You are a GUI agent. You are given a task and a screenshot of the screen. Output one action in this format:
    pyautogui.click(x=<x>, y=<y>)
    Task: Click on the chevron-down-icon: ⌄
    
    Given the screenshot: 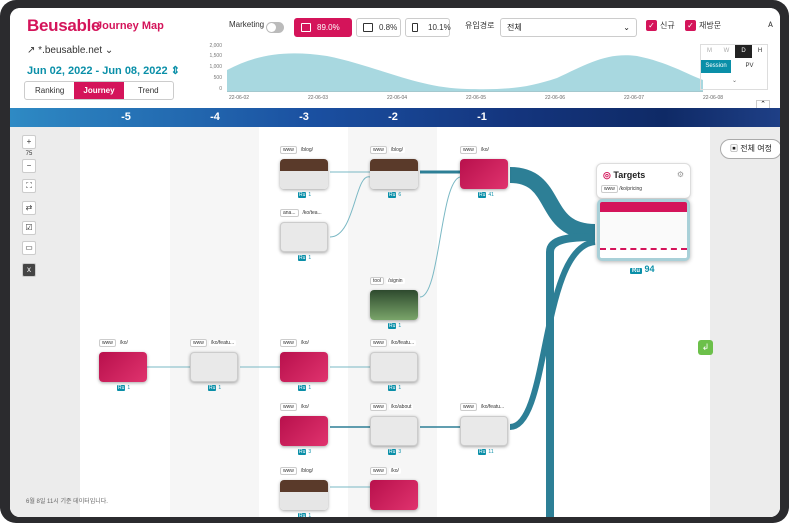 What is the action you would take?
    pyautogui.click(x=734, y=81)
    